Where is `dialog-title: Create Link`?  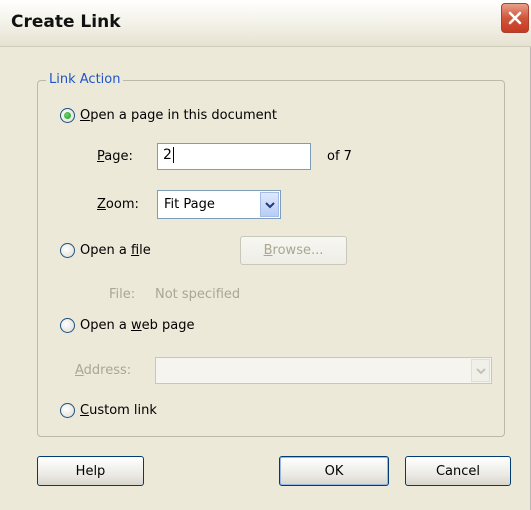 dialog-title: Create Link is located at coordinates (66, 22).